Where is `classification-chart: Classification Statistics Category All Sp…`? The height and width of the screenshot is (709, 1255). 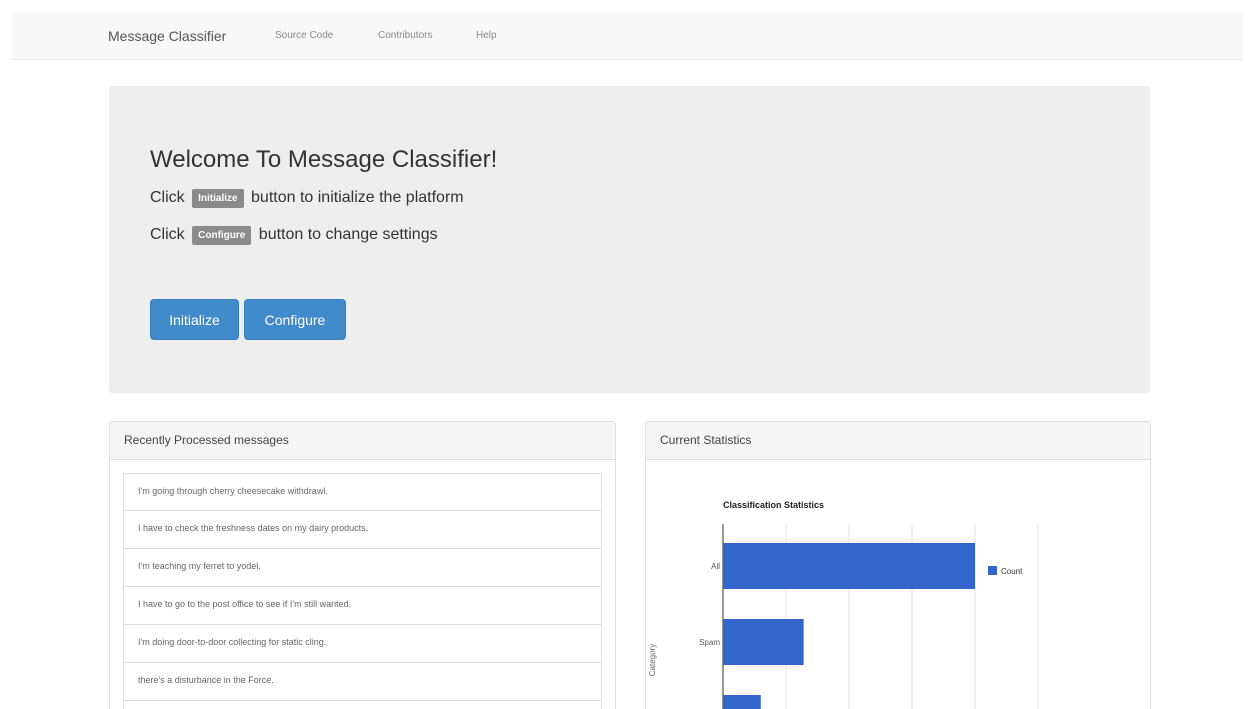 classification-chart: Classification Statistics Category All Sp… is located at coordinates (843, 604).